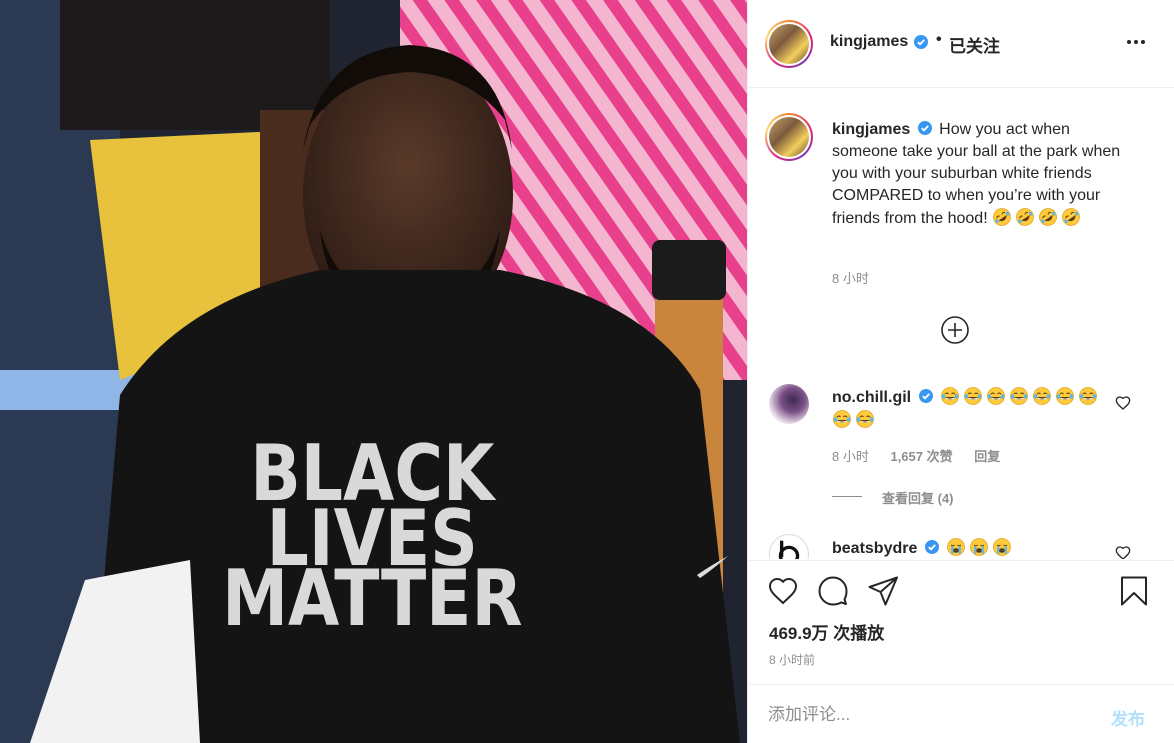  What do you see at coordinates (883, 591) in the screenshot?
I see `share-icon` at bounding box center [883, 591].